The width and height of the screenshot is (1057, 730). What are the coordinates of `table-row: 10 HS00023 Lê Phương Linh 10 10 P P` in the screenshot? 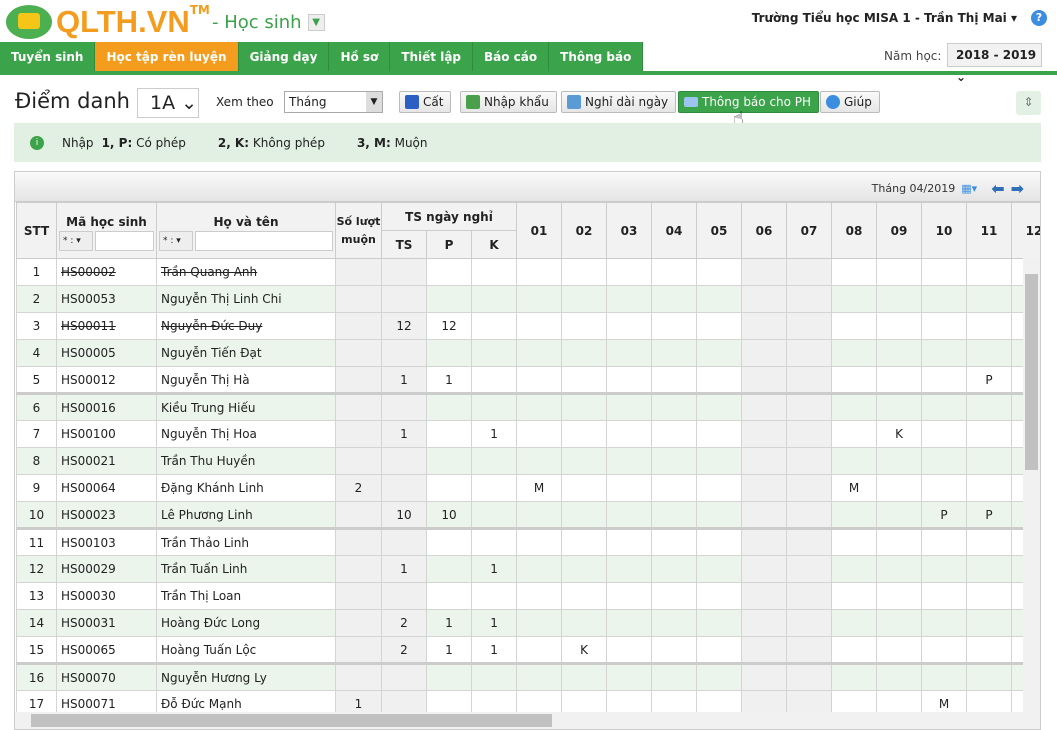 It's located at (528, 515).